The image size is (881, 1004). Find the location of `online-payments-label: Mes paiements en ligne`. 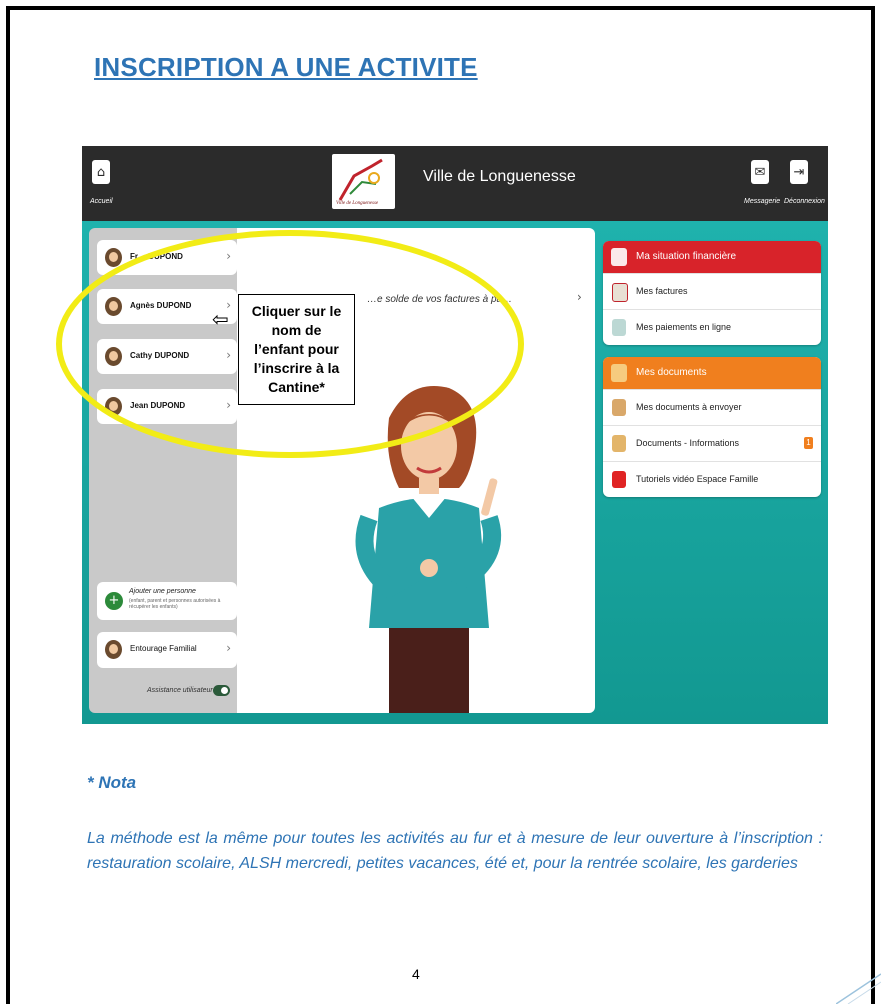

online-payments-label: Mes paiements en ligne is located at coordinates (684, 327).